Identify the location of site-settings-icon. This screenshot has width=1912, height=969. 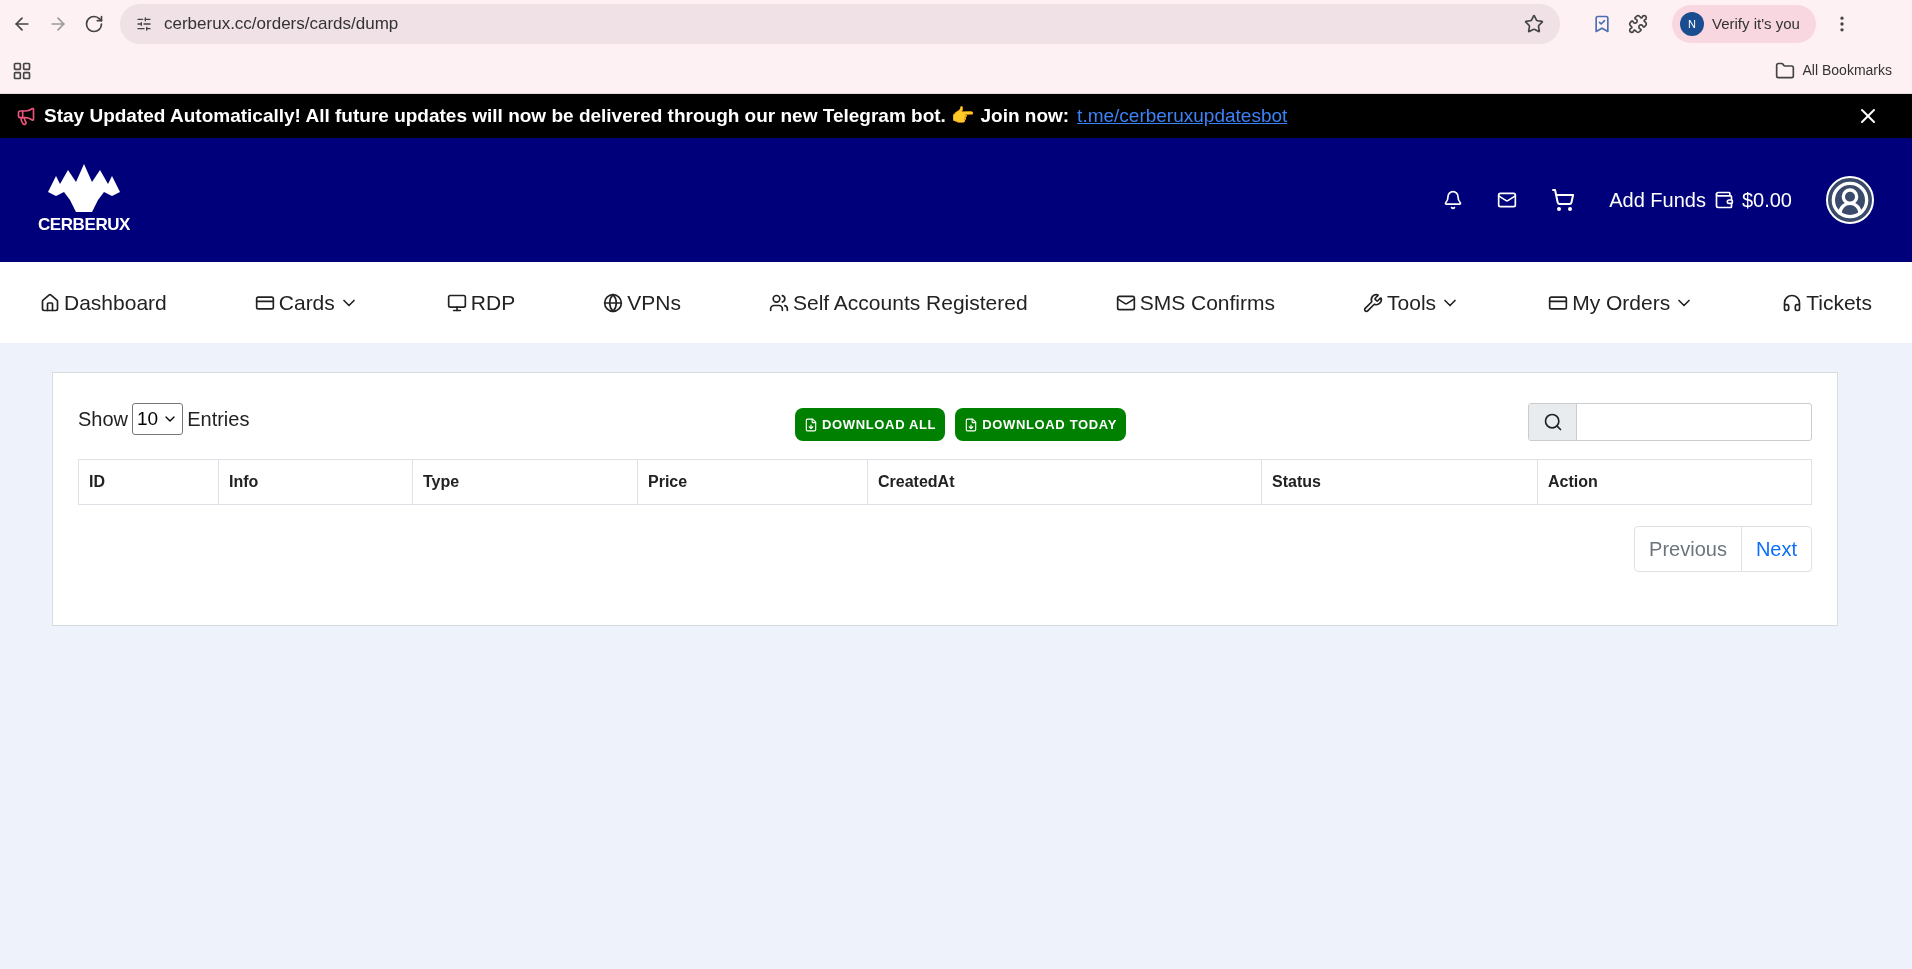
(144, 24).